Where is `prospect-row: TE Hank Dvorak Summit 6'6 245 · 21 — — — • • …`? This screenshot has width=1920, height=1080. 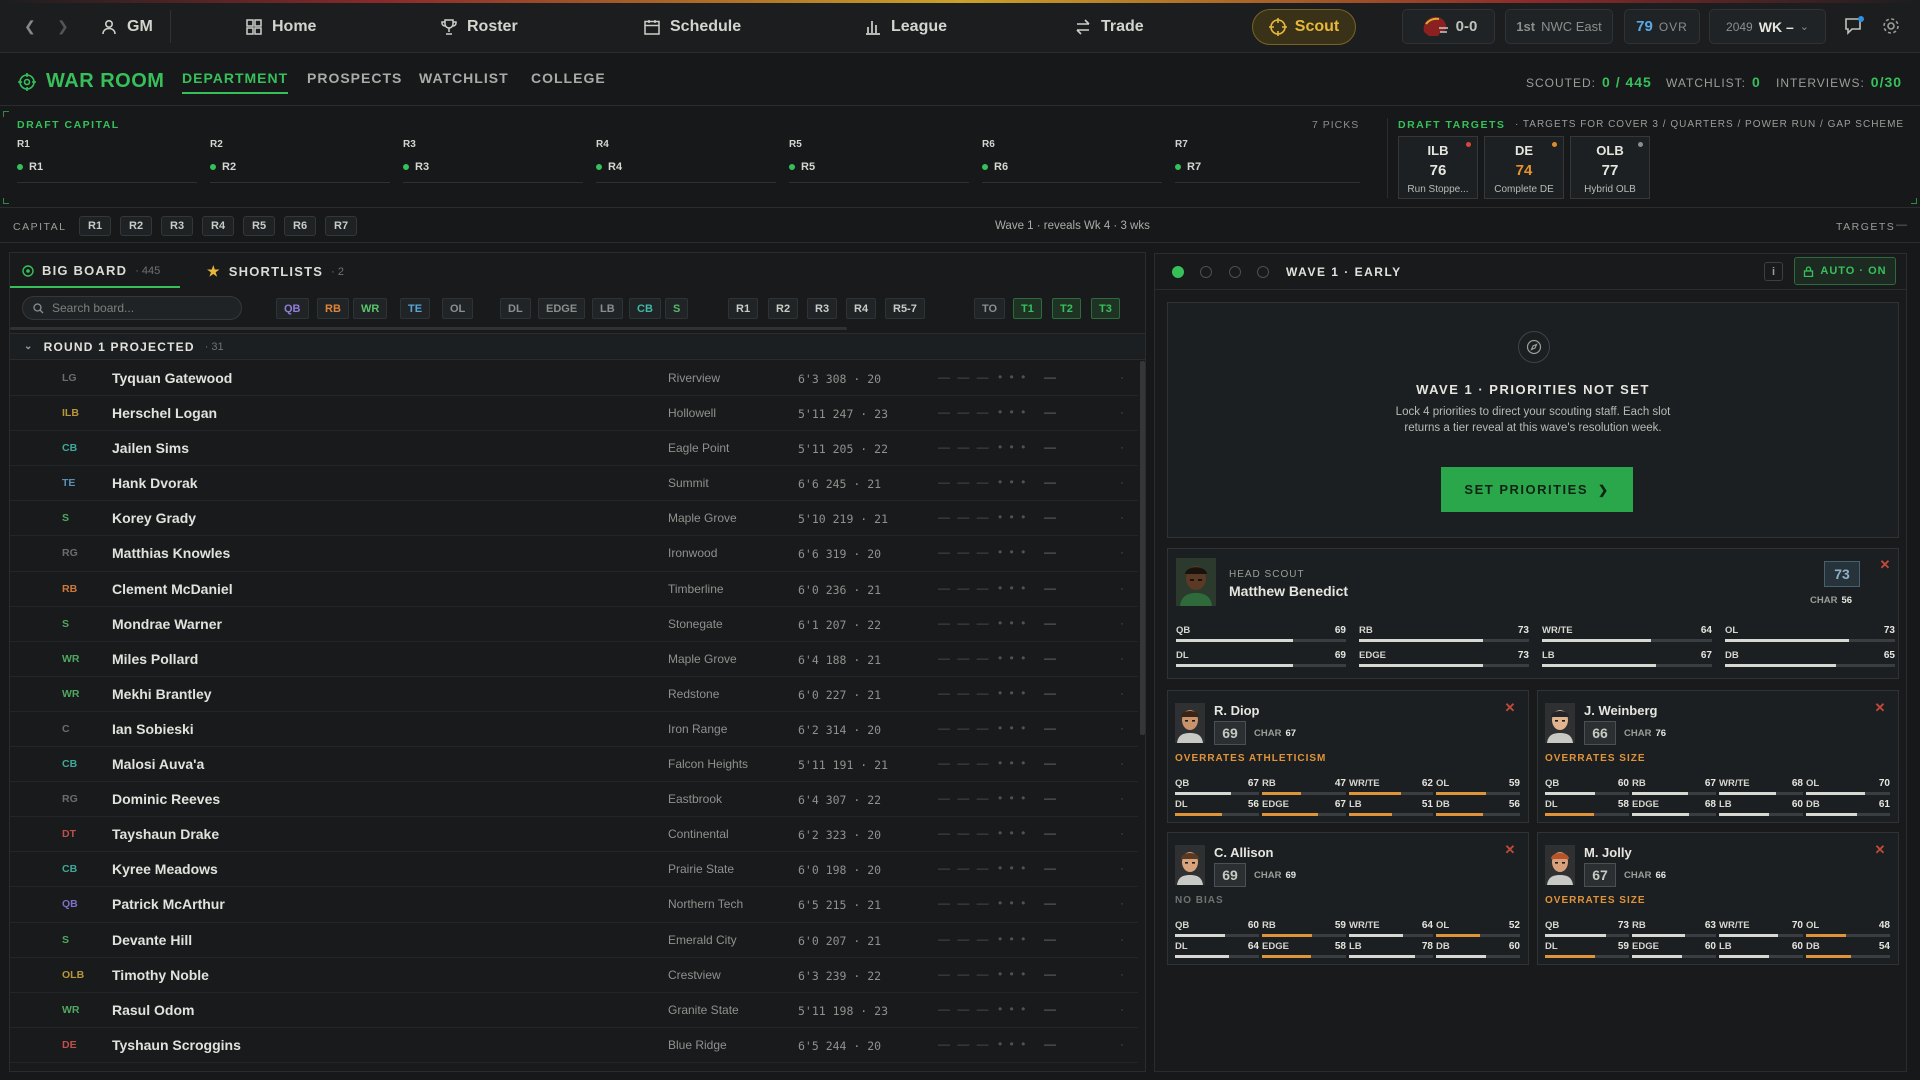 prospect-row: TE Hank Dvorak Summit 6'6 245 · 21 — — — • • … is located at coordinates (574, 484).